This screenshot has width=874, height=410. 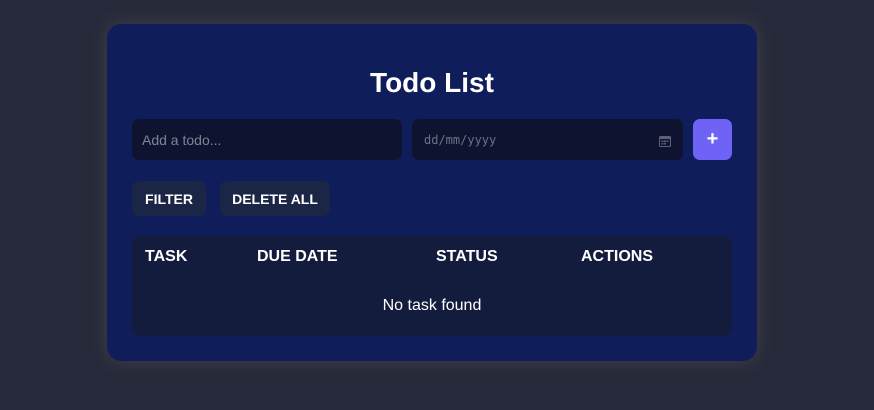 What do you see at coordinates (467, 256) in the screenshot?
I see `column-header-status: STATUS` at bounding box center [467, 256].